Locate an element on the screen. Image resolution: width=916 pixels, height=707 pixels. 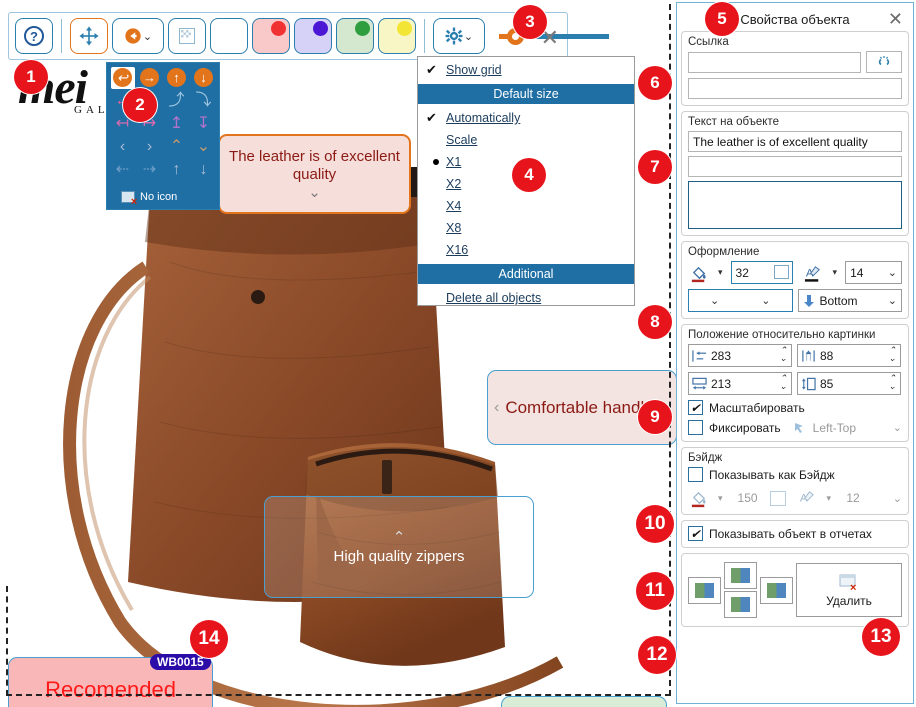
align-down-object-button is located at coordinates (740, 604).